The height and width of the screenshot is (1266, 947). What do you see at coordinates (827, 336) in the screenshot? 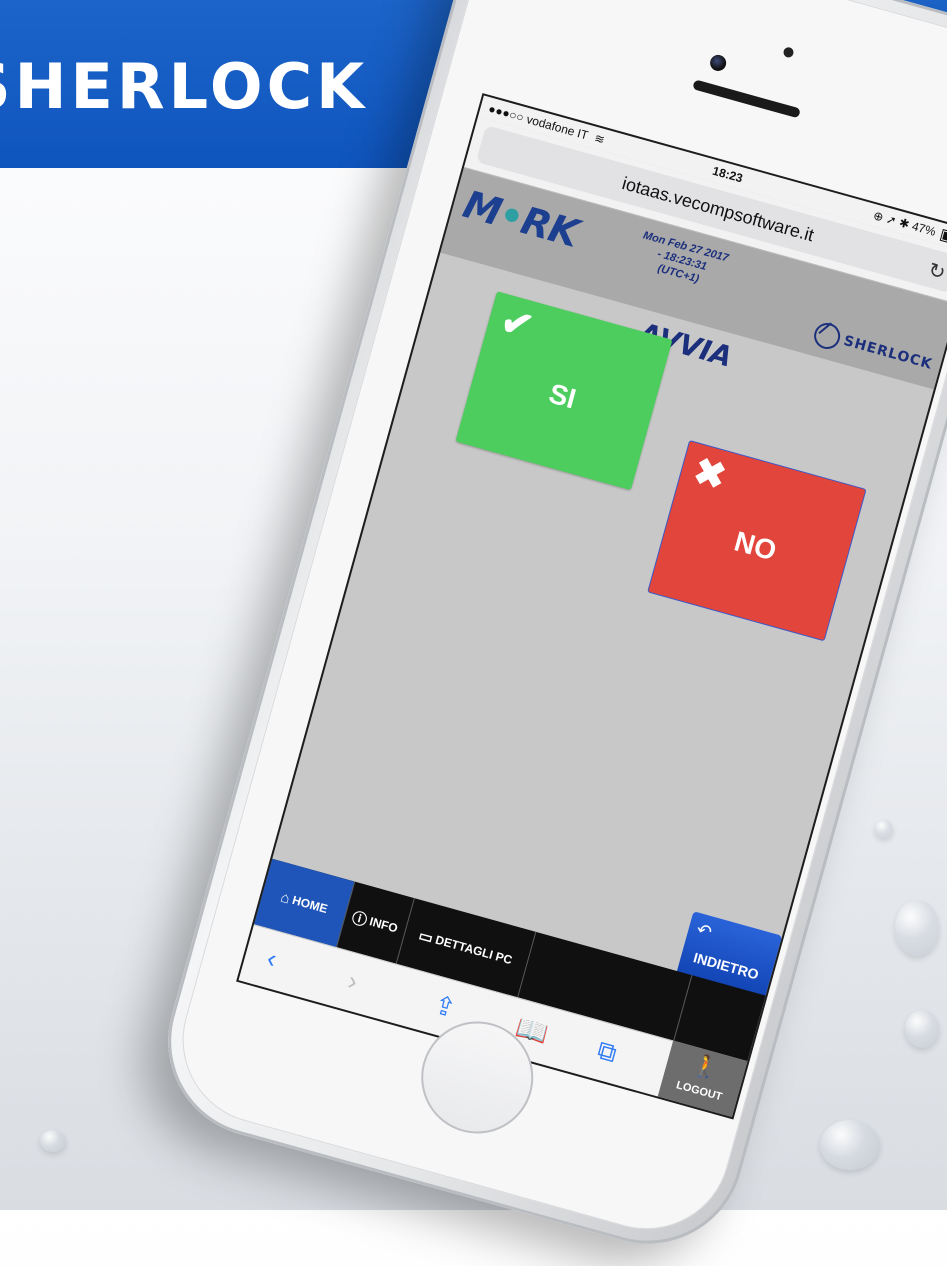
I see `sherlock-icon` at bounding box center [827, 336].